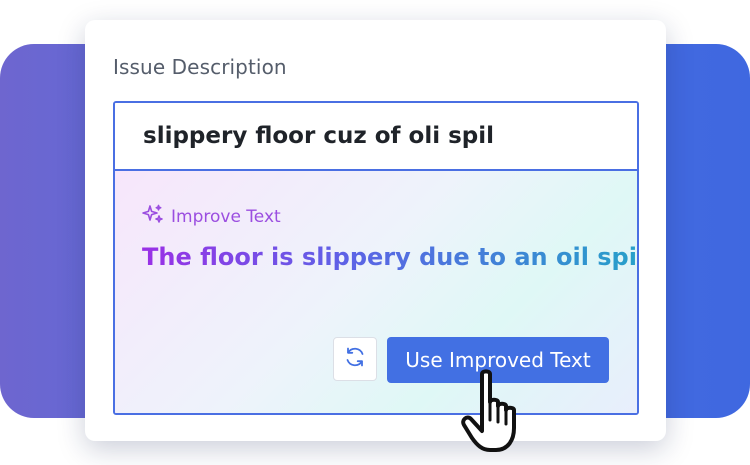 The height and width of the screenshot is (465, 750). I want to click on regenerate-button, so click(355, 359).